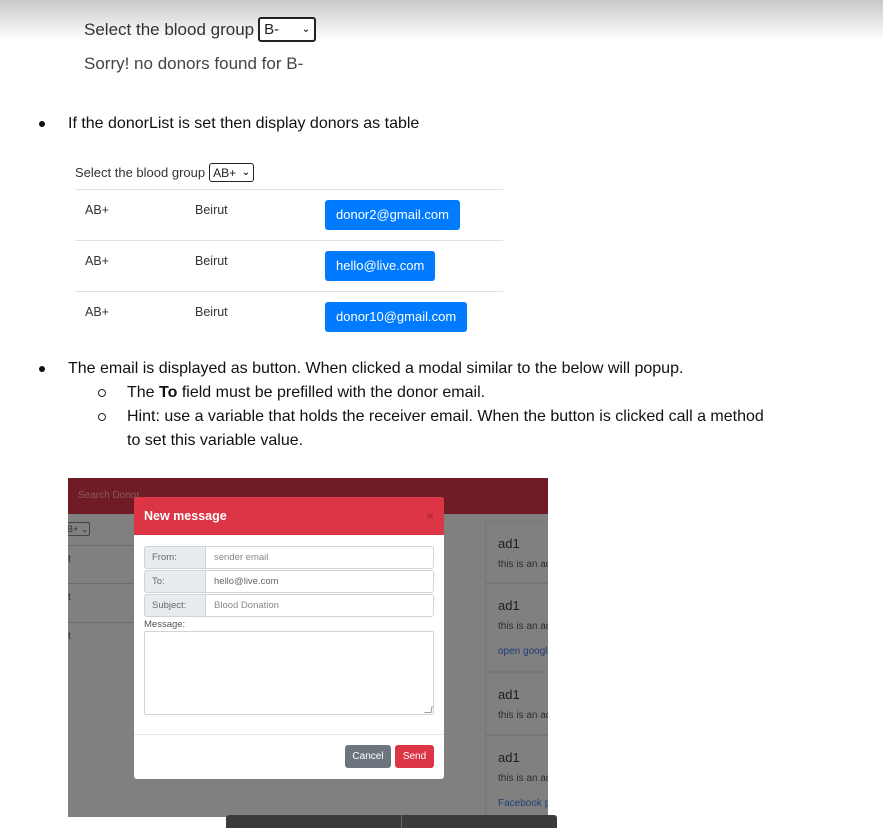  What do you see at coordinates (523, 651) in the screenshot?
I see `ad-link: open google` at bounding box center [523, 651].